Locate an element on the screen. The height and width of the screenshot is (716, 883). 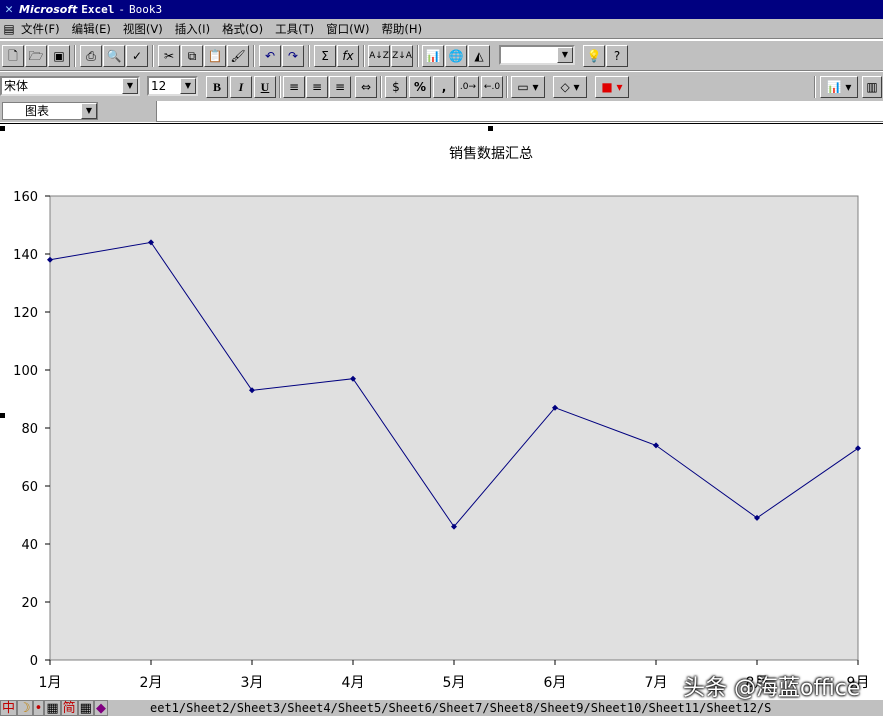
function-wizard-button: fx is located at coordinates (348, 56).